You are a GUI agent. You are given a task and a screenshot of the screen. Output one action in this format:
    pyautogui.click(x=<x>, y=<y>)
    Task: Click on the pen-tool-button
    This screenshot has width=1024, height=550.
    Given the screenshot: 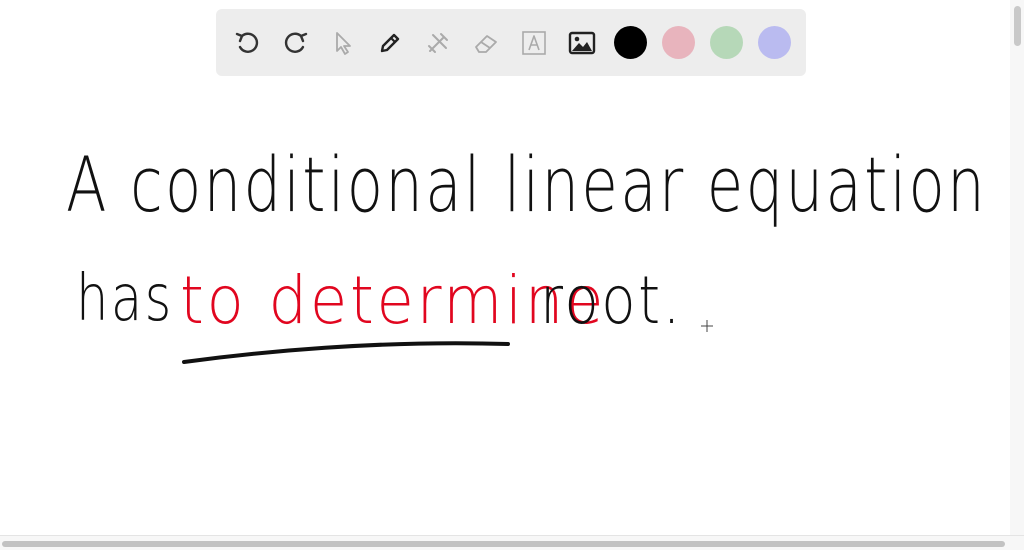 What is the action you would take?
    pyautogui.click(x=390, y=43)
    